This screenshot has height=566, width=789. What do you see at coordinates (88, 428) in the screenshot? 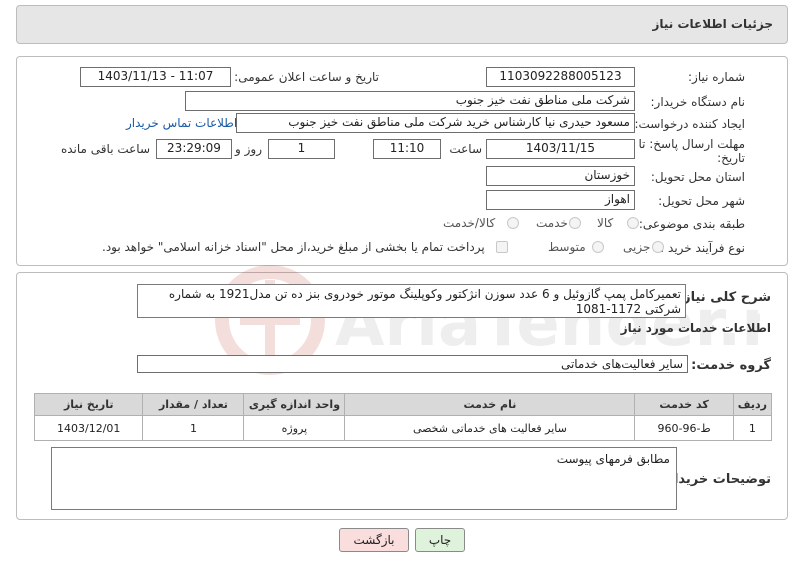
I see `cell-need-date: 1403/12/01` at bounding box center [88, 428].